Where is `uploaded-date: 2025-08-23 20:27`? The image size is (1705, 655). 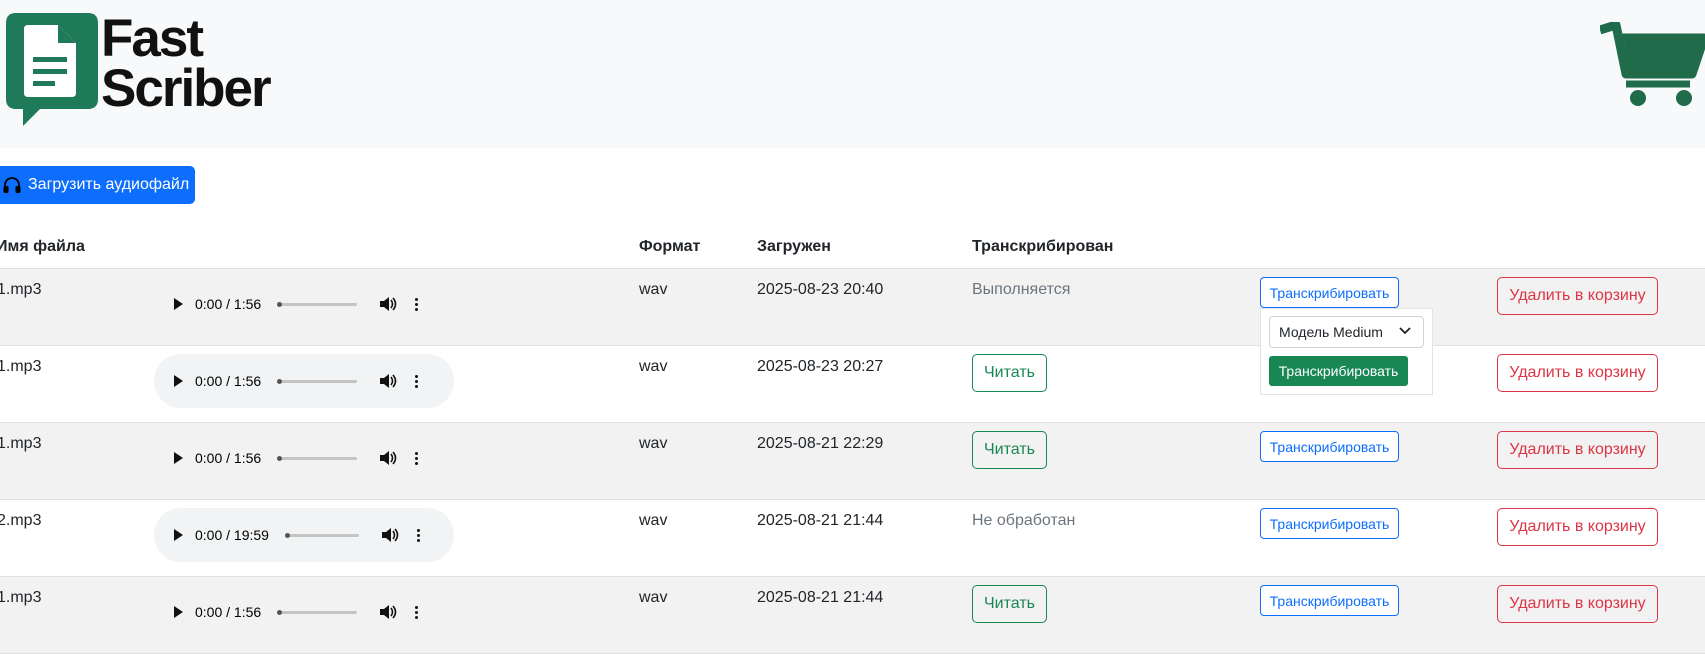 uploaded-date: 2025-08-23 20:27 is located at coordinates (820, 366).